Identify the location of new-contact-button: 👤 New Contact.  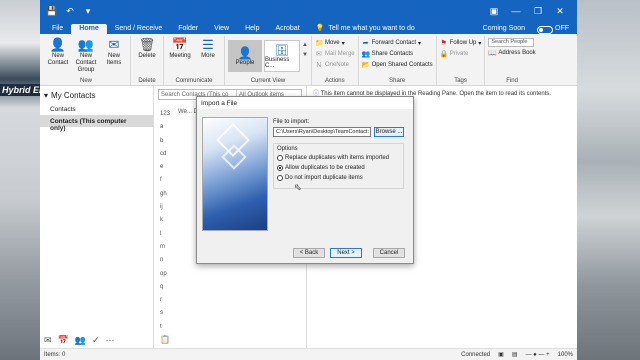
(58, 51).